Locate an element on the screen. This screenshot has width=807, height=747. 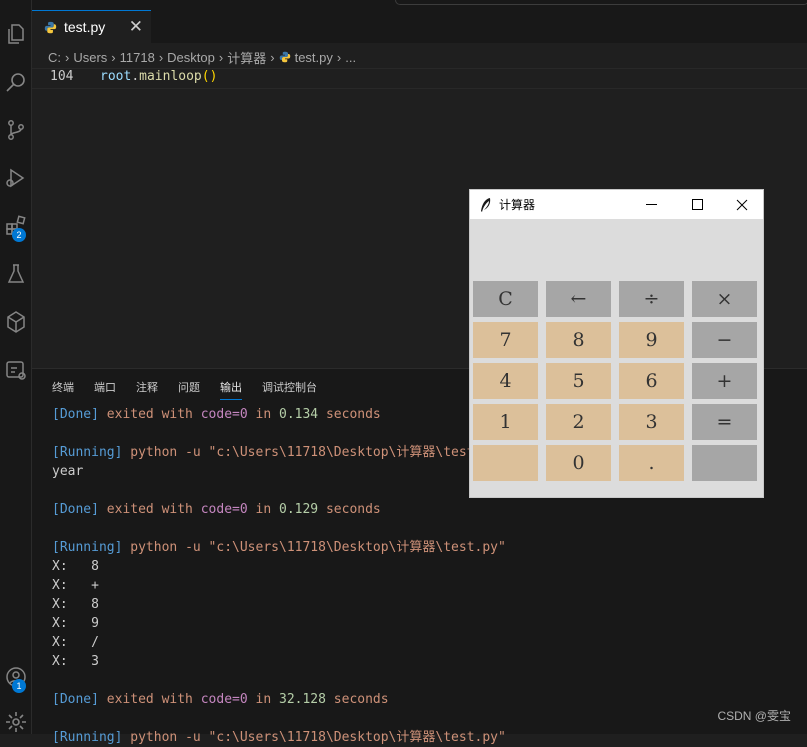
extensions-icon: 2 is located at coordinates (15, 226).